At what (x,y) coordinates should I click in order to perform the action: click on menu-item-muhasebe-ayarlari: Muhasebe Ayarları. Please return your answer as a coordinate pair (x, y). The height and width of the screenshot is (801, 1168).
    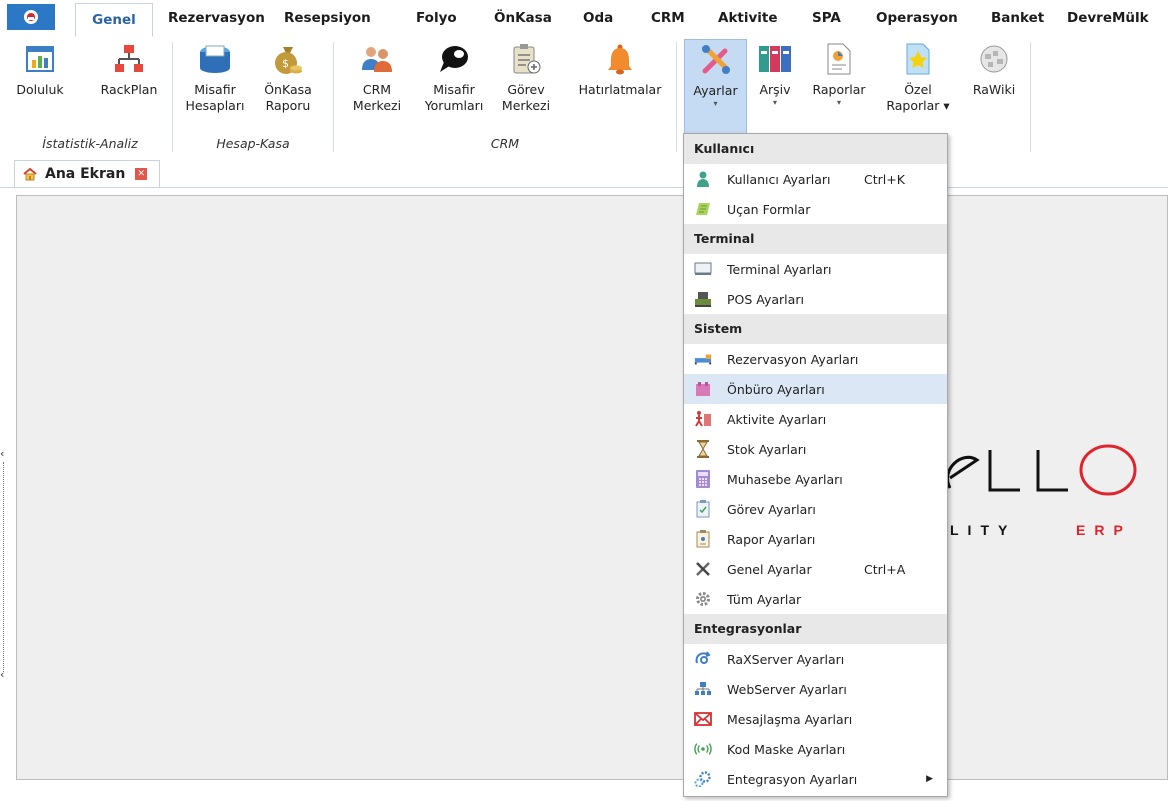
    Looking at the image, I should click on (815, 479).